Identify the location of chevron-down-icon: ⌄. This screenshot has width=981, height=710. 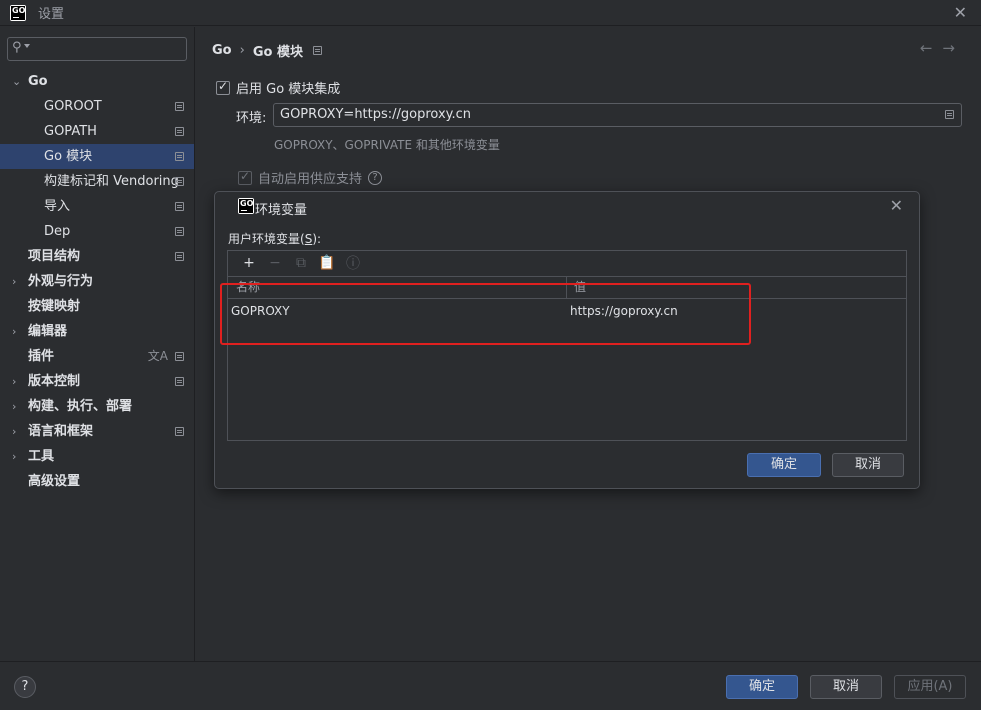
(16, 81).